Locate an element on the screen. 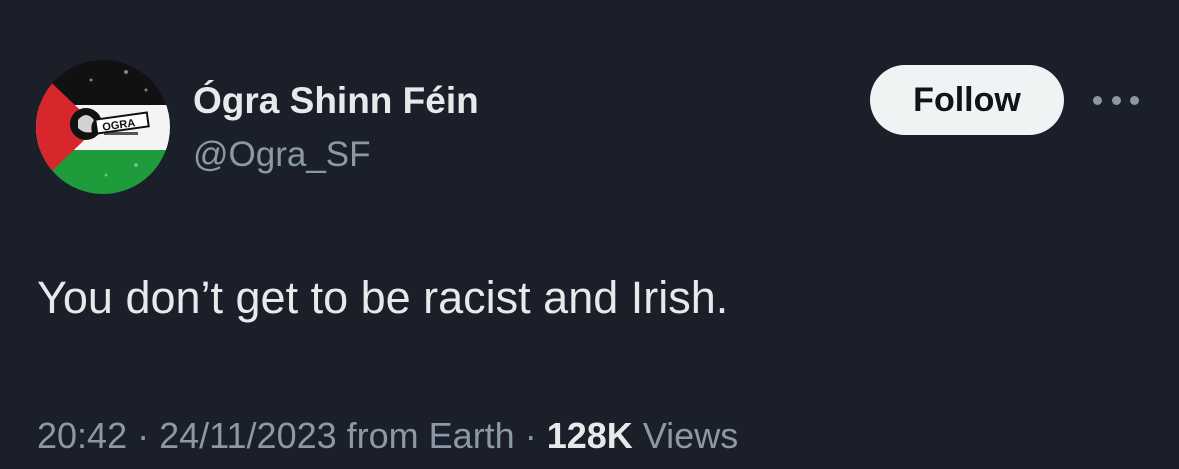  tweet-source: from Earth is located at coordinates (430, 435).